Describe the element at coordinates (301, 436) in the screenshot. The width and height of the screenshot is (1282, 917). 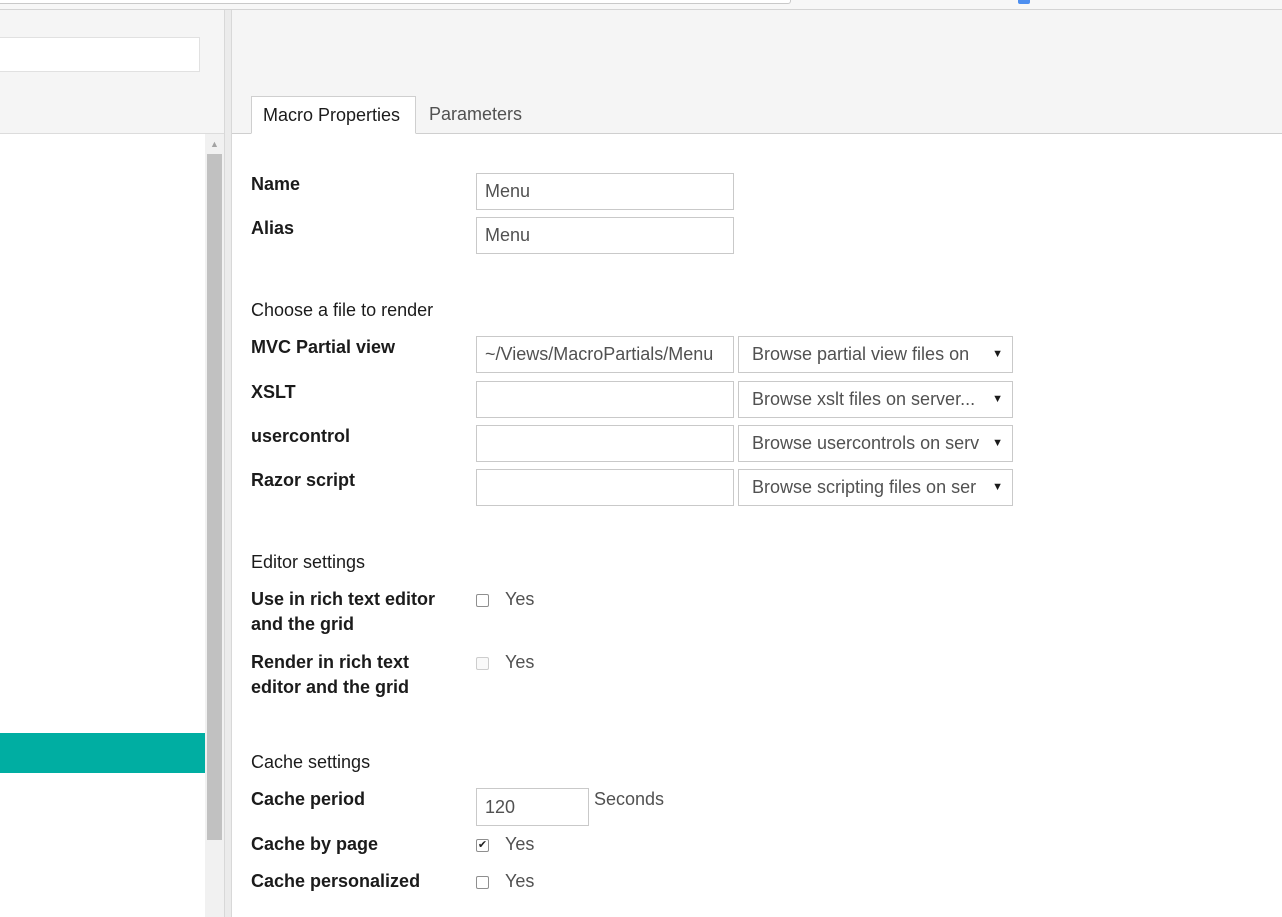
I see `usercontrol-label: usercontrol` at that location.